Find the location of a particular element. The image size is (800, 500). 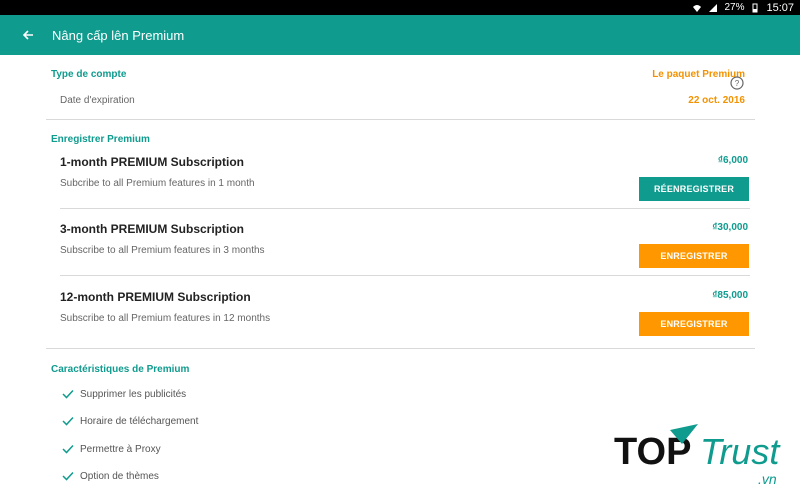

register-button-3month: ENREGISTRER is located at coordinates (694, 256).